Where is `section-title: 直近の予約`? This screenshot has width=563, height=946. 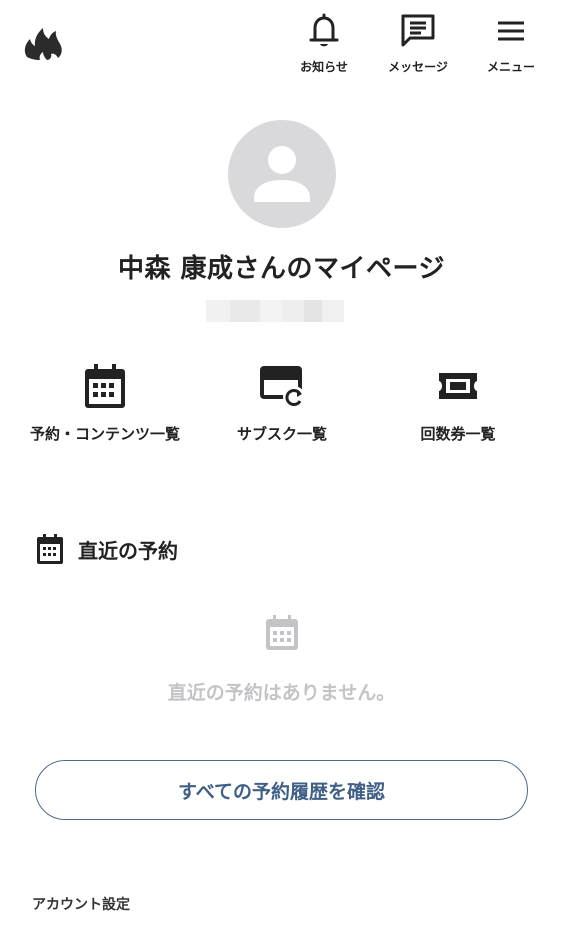 section-title: 直近の予約 is located at coordinates (128, 550).